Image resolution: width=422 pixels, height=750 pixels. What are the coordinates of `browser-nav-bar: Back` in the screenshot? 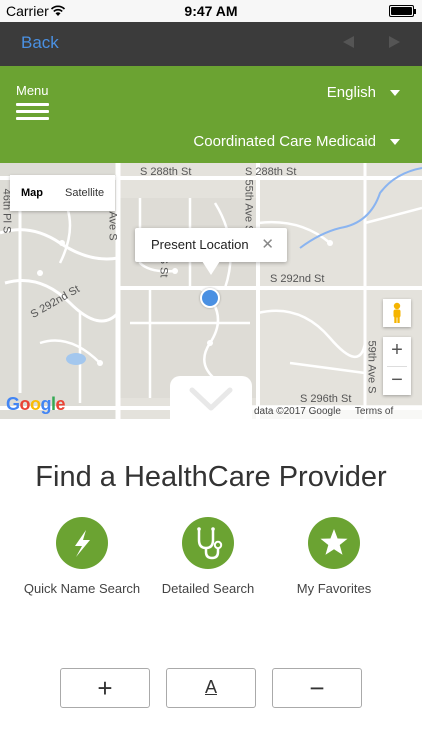 It's located at (211, 44).